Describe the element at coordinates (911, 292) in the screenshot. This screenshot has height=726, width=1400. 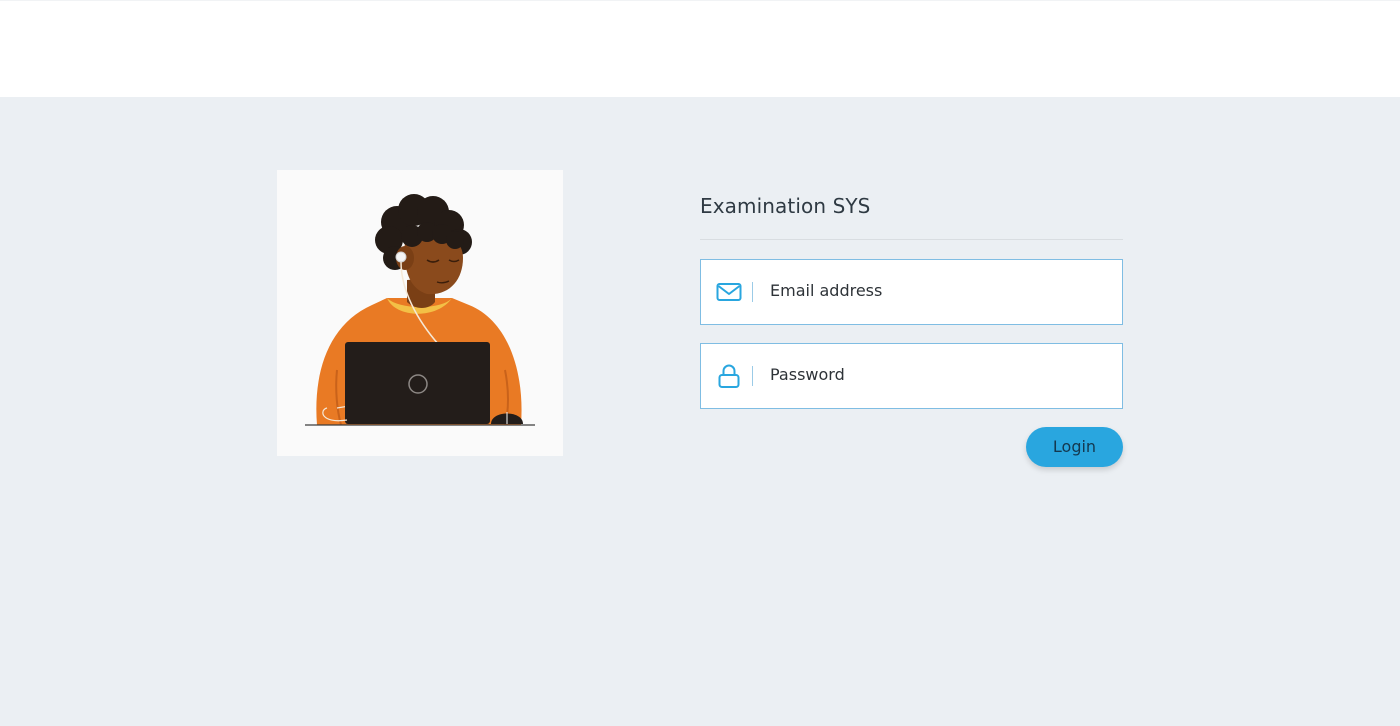
I see `email-field: Email address` at that location.